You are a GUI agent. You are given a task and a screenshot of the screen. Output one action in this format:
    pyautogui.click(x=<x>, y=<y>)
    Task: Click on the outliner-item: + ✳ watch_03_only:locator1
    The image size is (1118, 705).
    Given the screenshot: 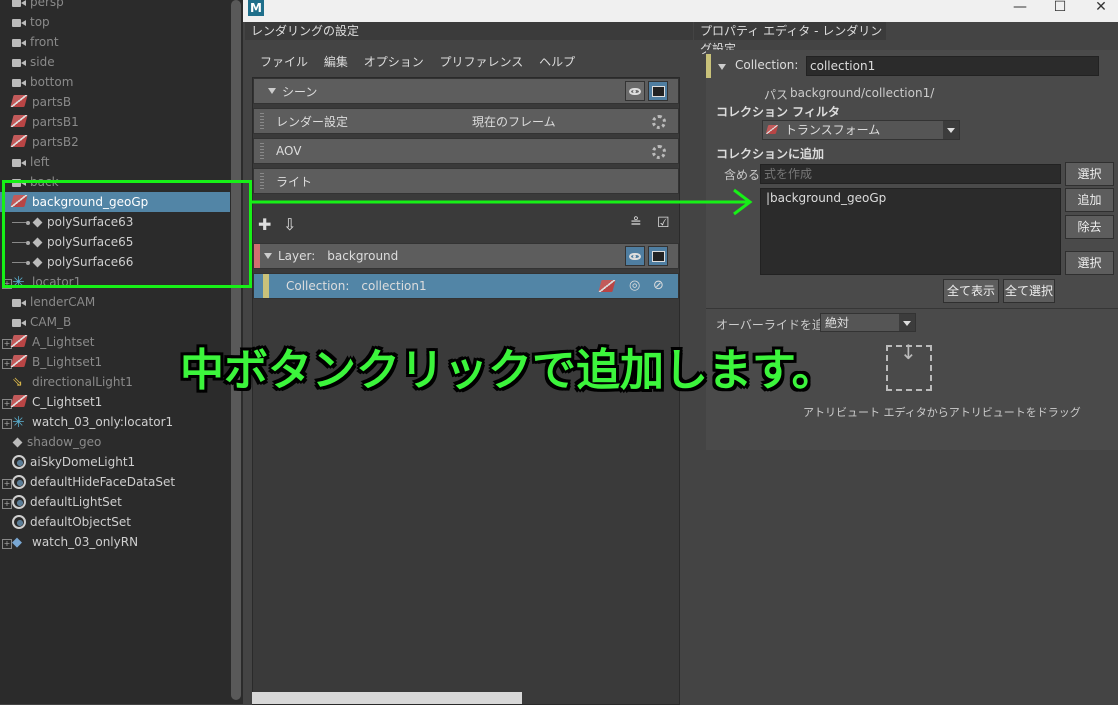 What is the action you would take?
    pyautogui.click(x=115, y=422)
    